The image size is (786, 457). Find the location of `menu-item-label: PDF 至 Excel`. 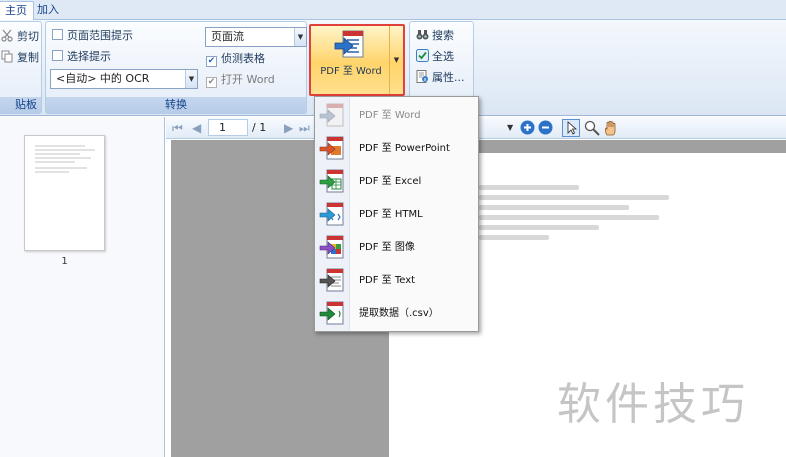

menu-item-label: PDF 至 Excel is located at coordinates (390, 181).